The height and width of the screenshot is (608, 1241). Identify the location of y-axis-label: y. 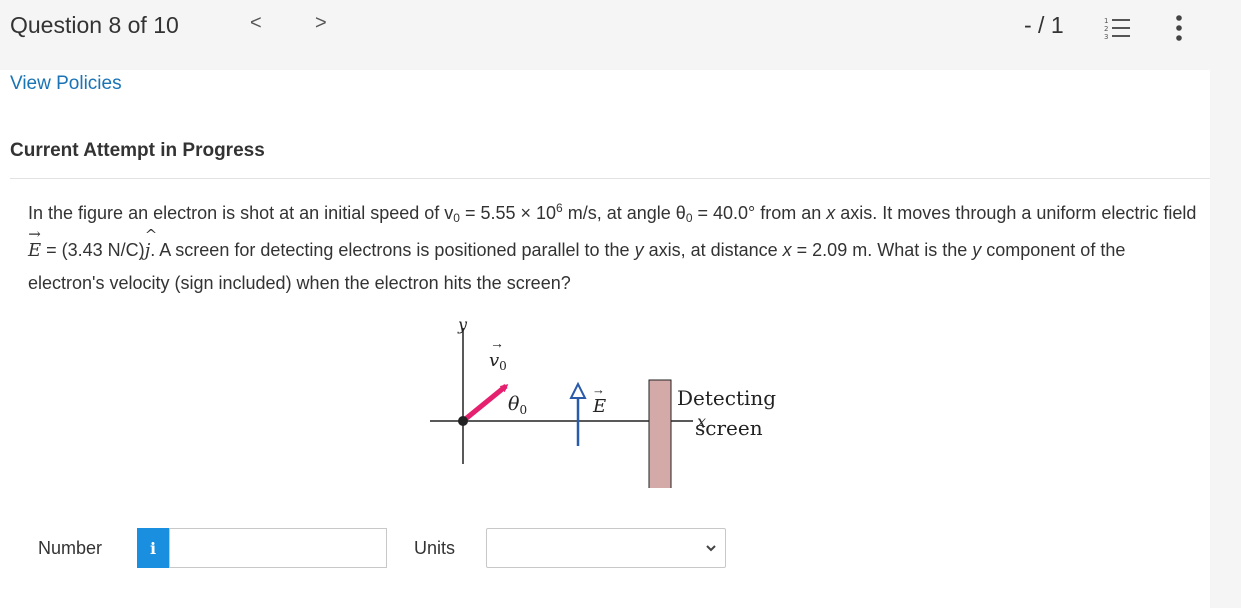
(462, 324).